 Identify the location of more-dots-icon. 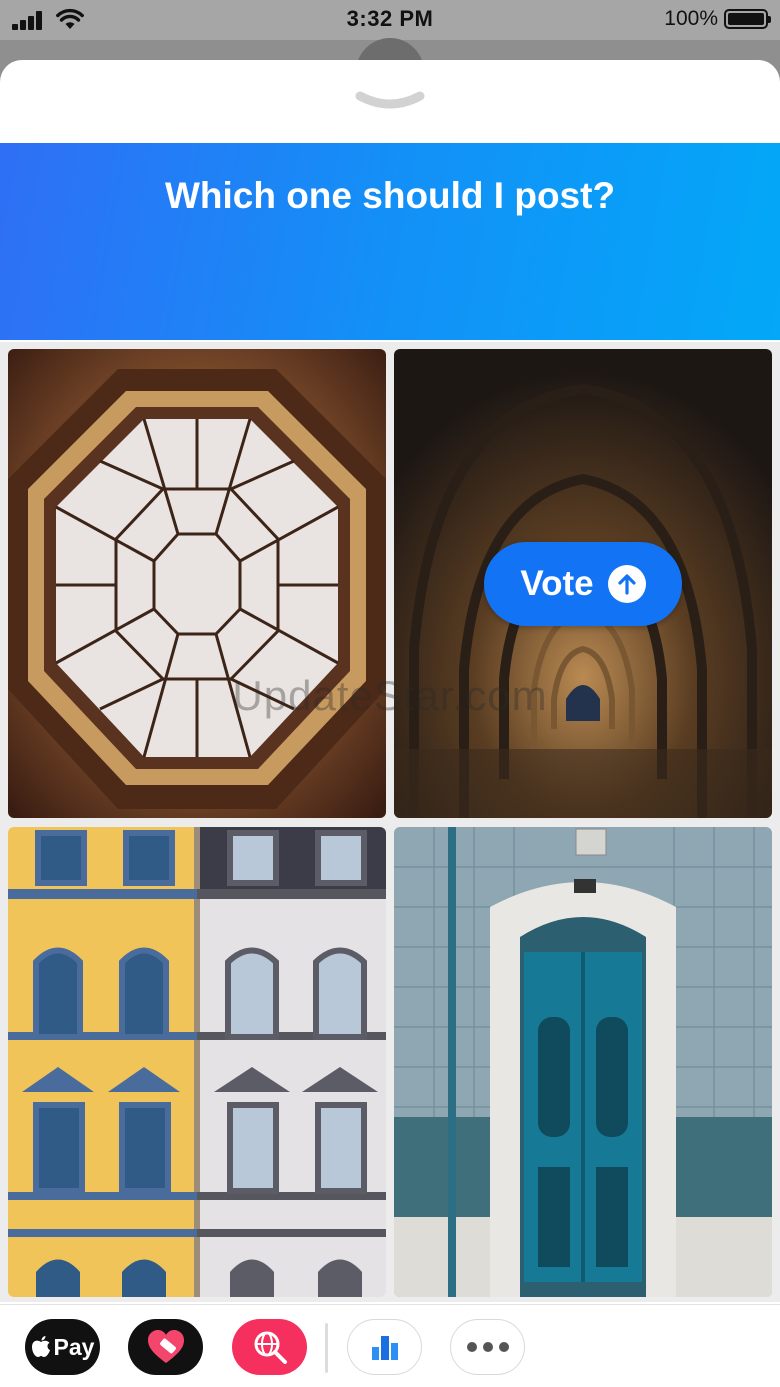
(487, 1347).